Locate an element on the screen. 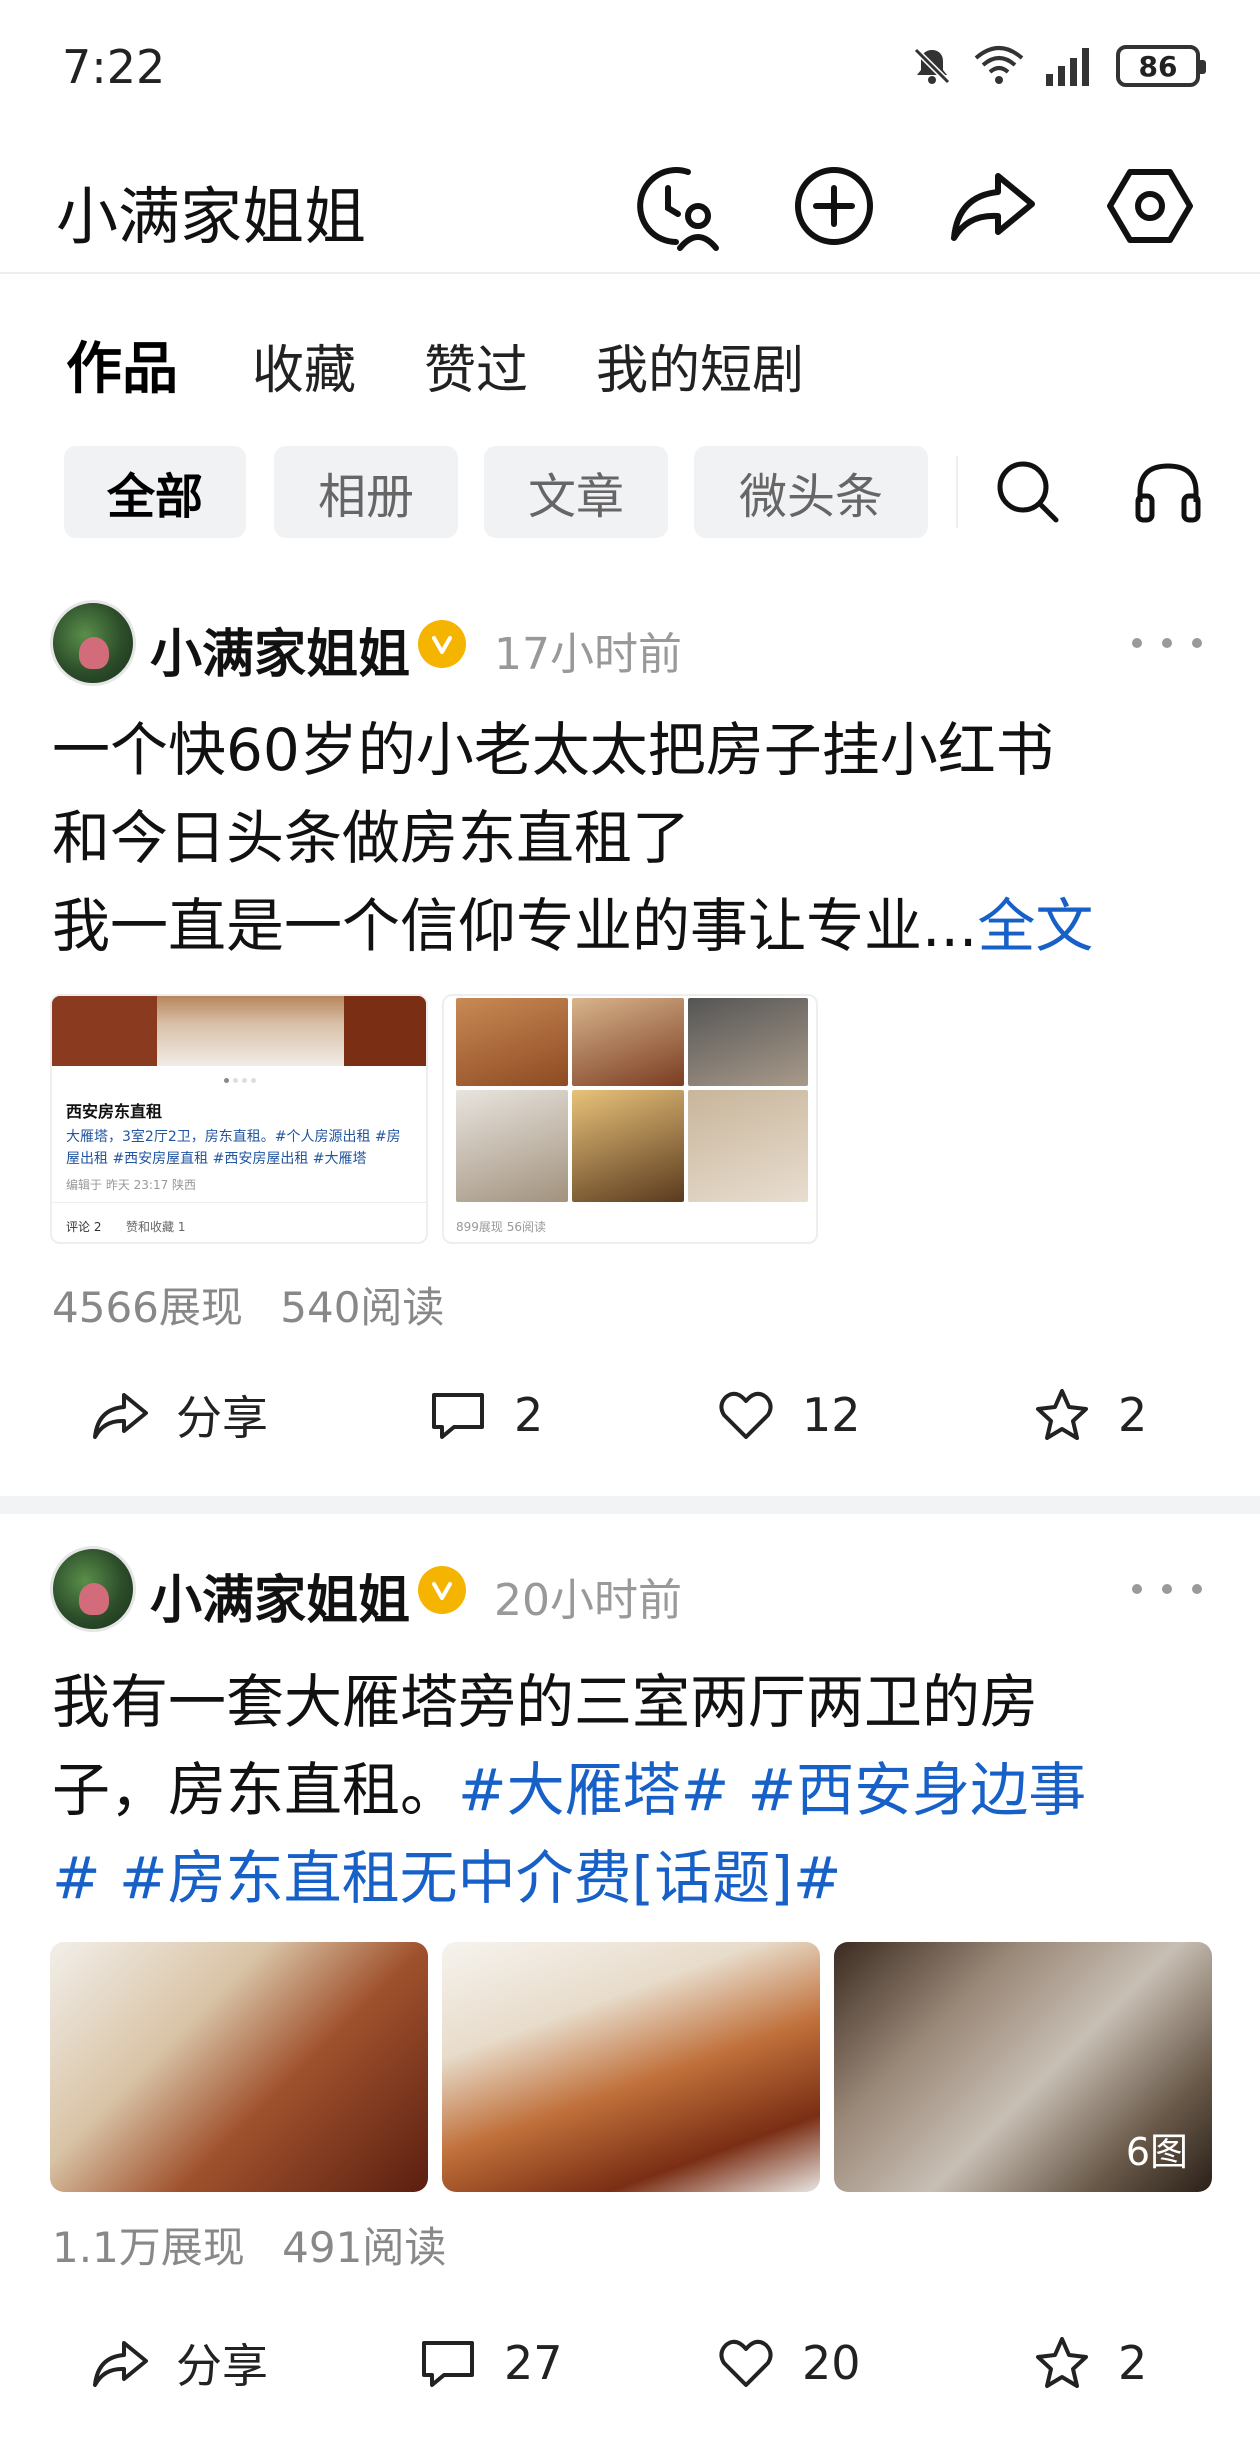 This screenshot has width=1260, height=2448. share-profile-button is located at coordinates (992, 206).